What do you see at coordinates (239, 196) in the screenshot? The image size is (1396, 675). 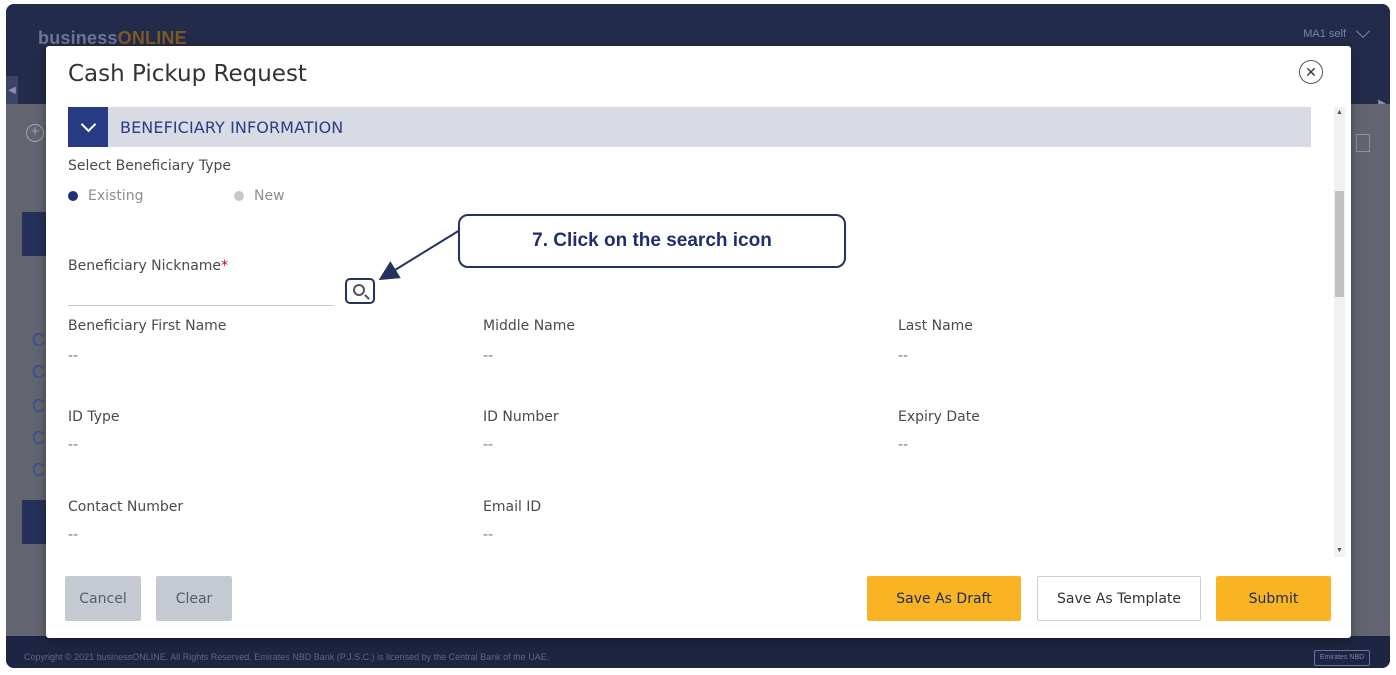 I see `radio-unselected-icon` at bounding box center [239, 196].